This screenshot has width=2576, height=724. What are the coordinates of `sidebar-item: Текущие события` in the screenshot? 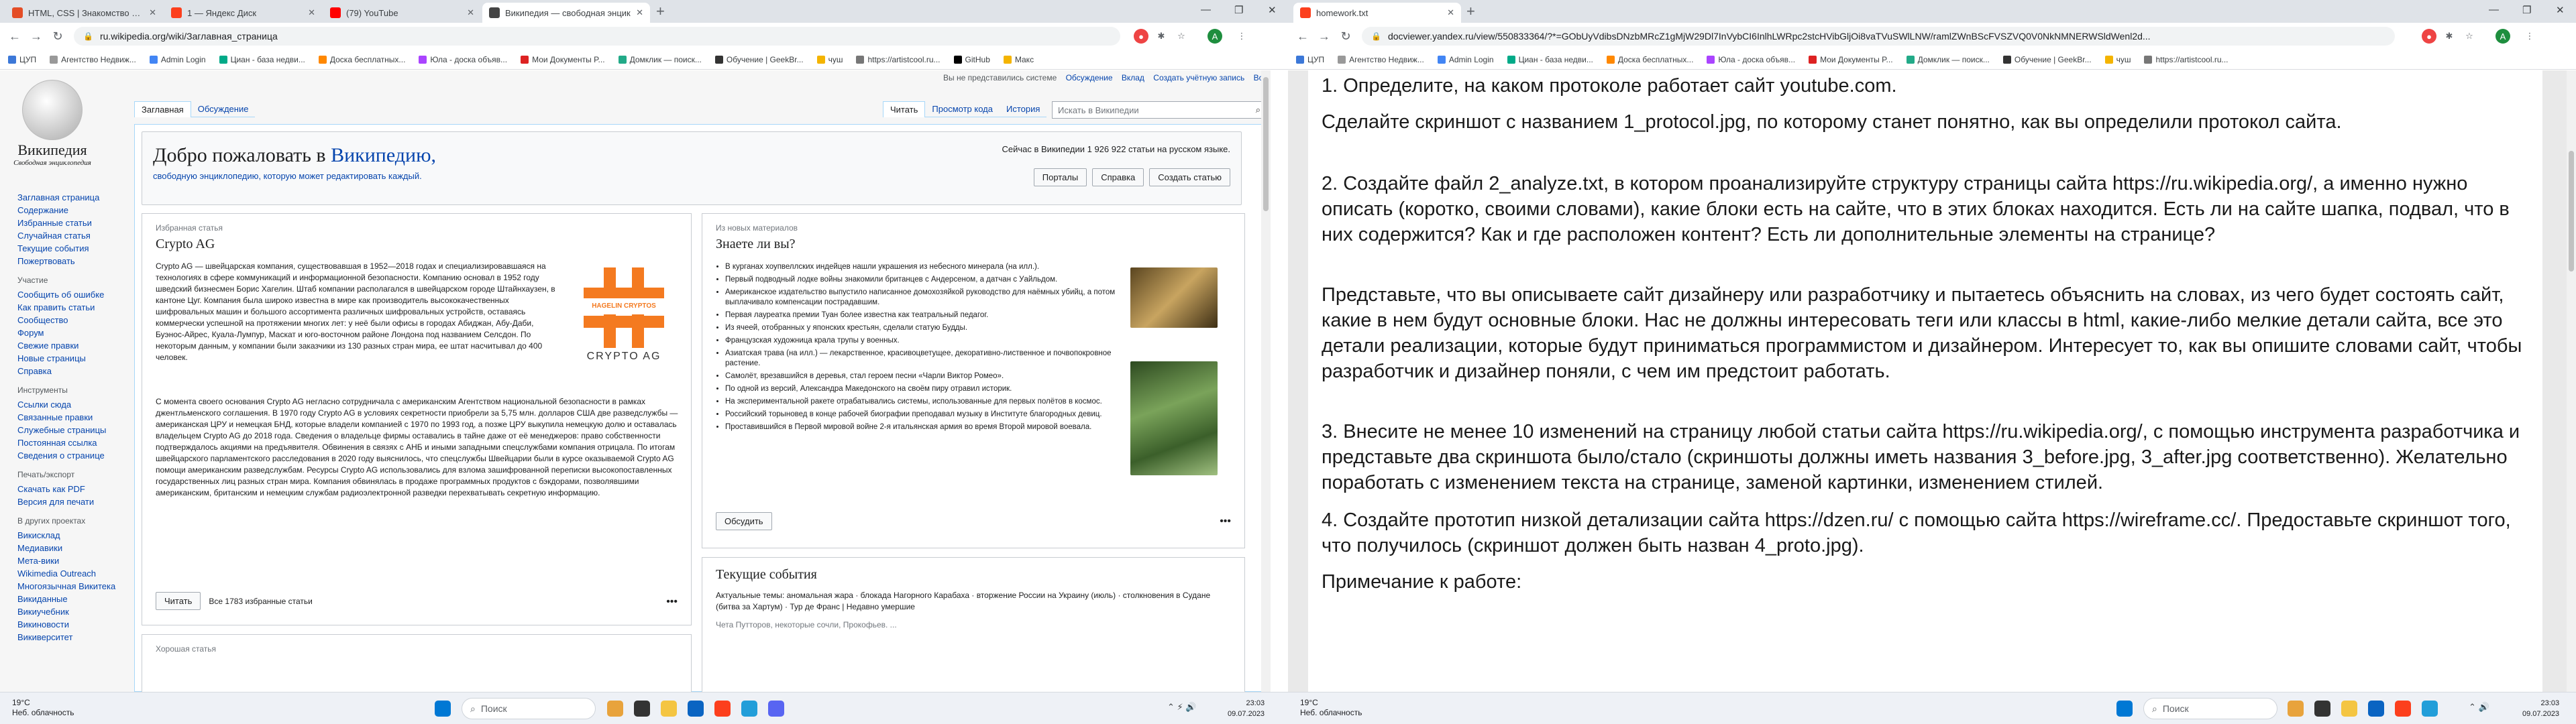 It's located at (66, 248).